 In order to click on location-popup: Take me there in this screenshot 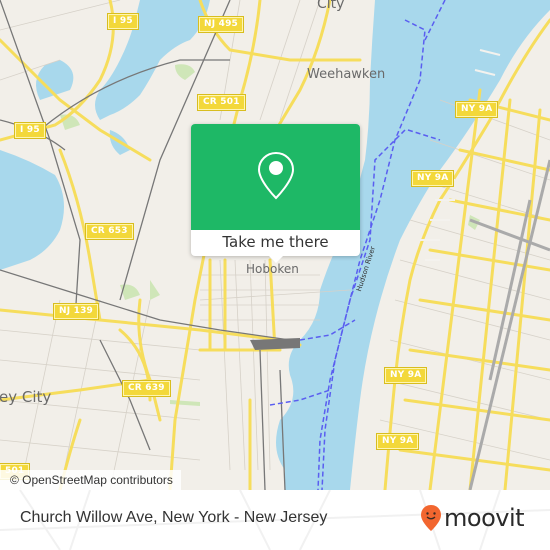, I will do `click(275, 193)`.